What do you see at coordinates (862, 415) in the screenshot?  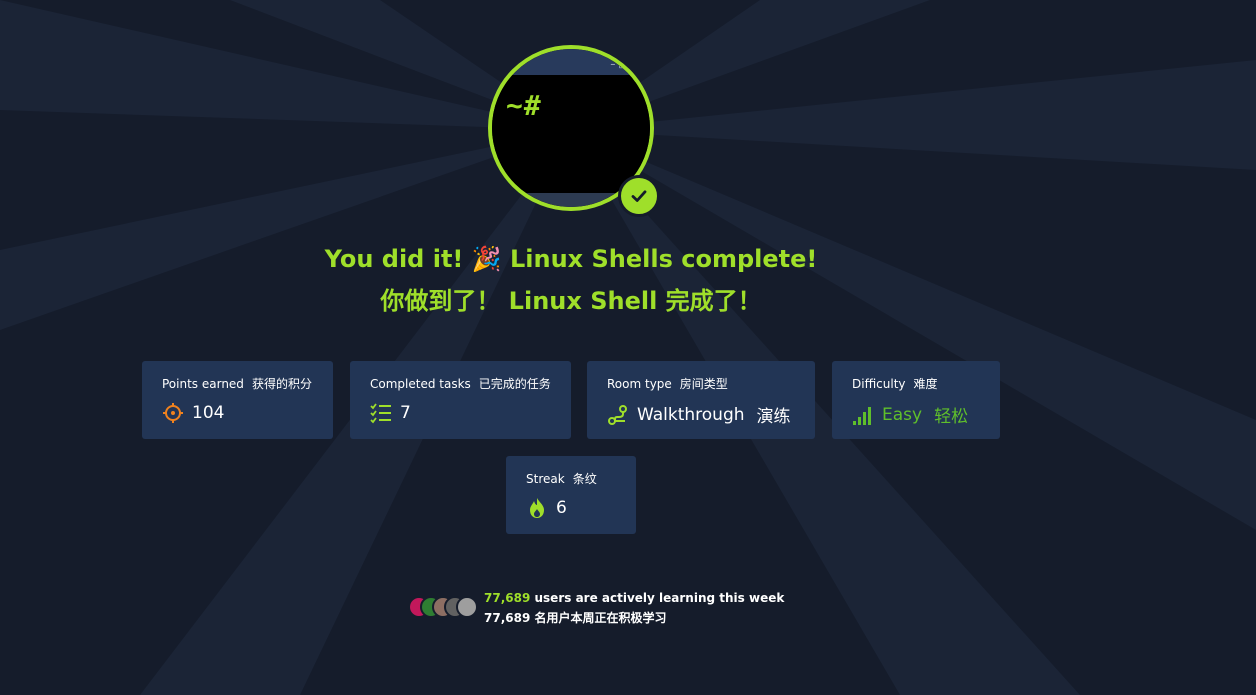 I see `signal-bars-icon` at bounding box center [862, 415].